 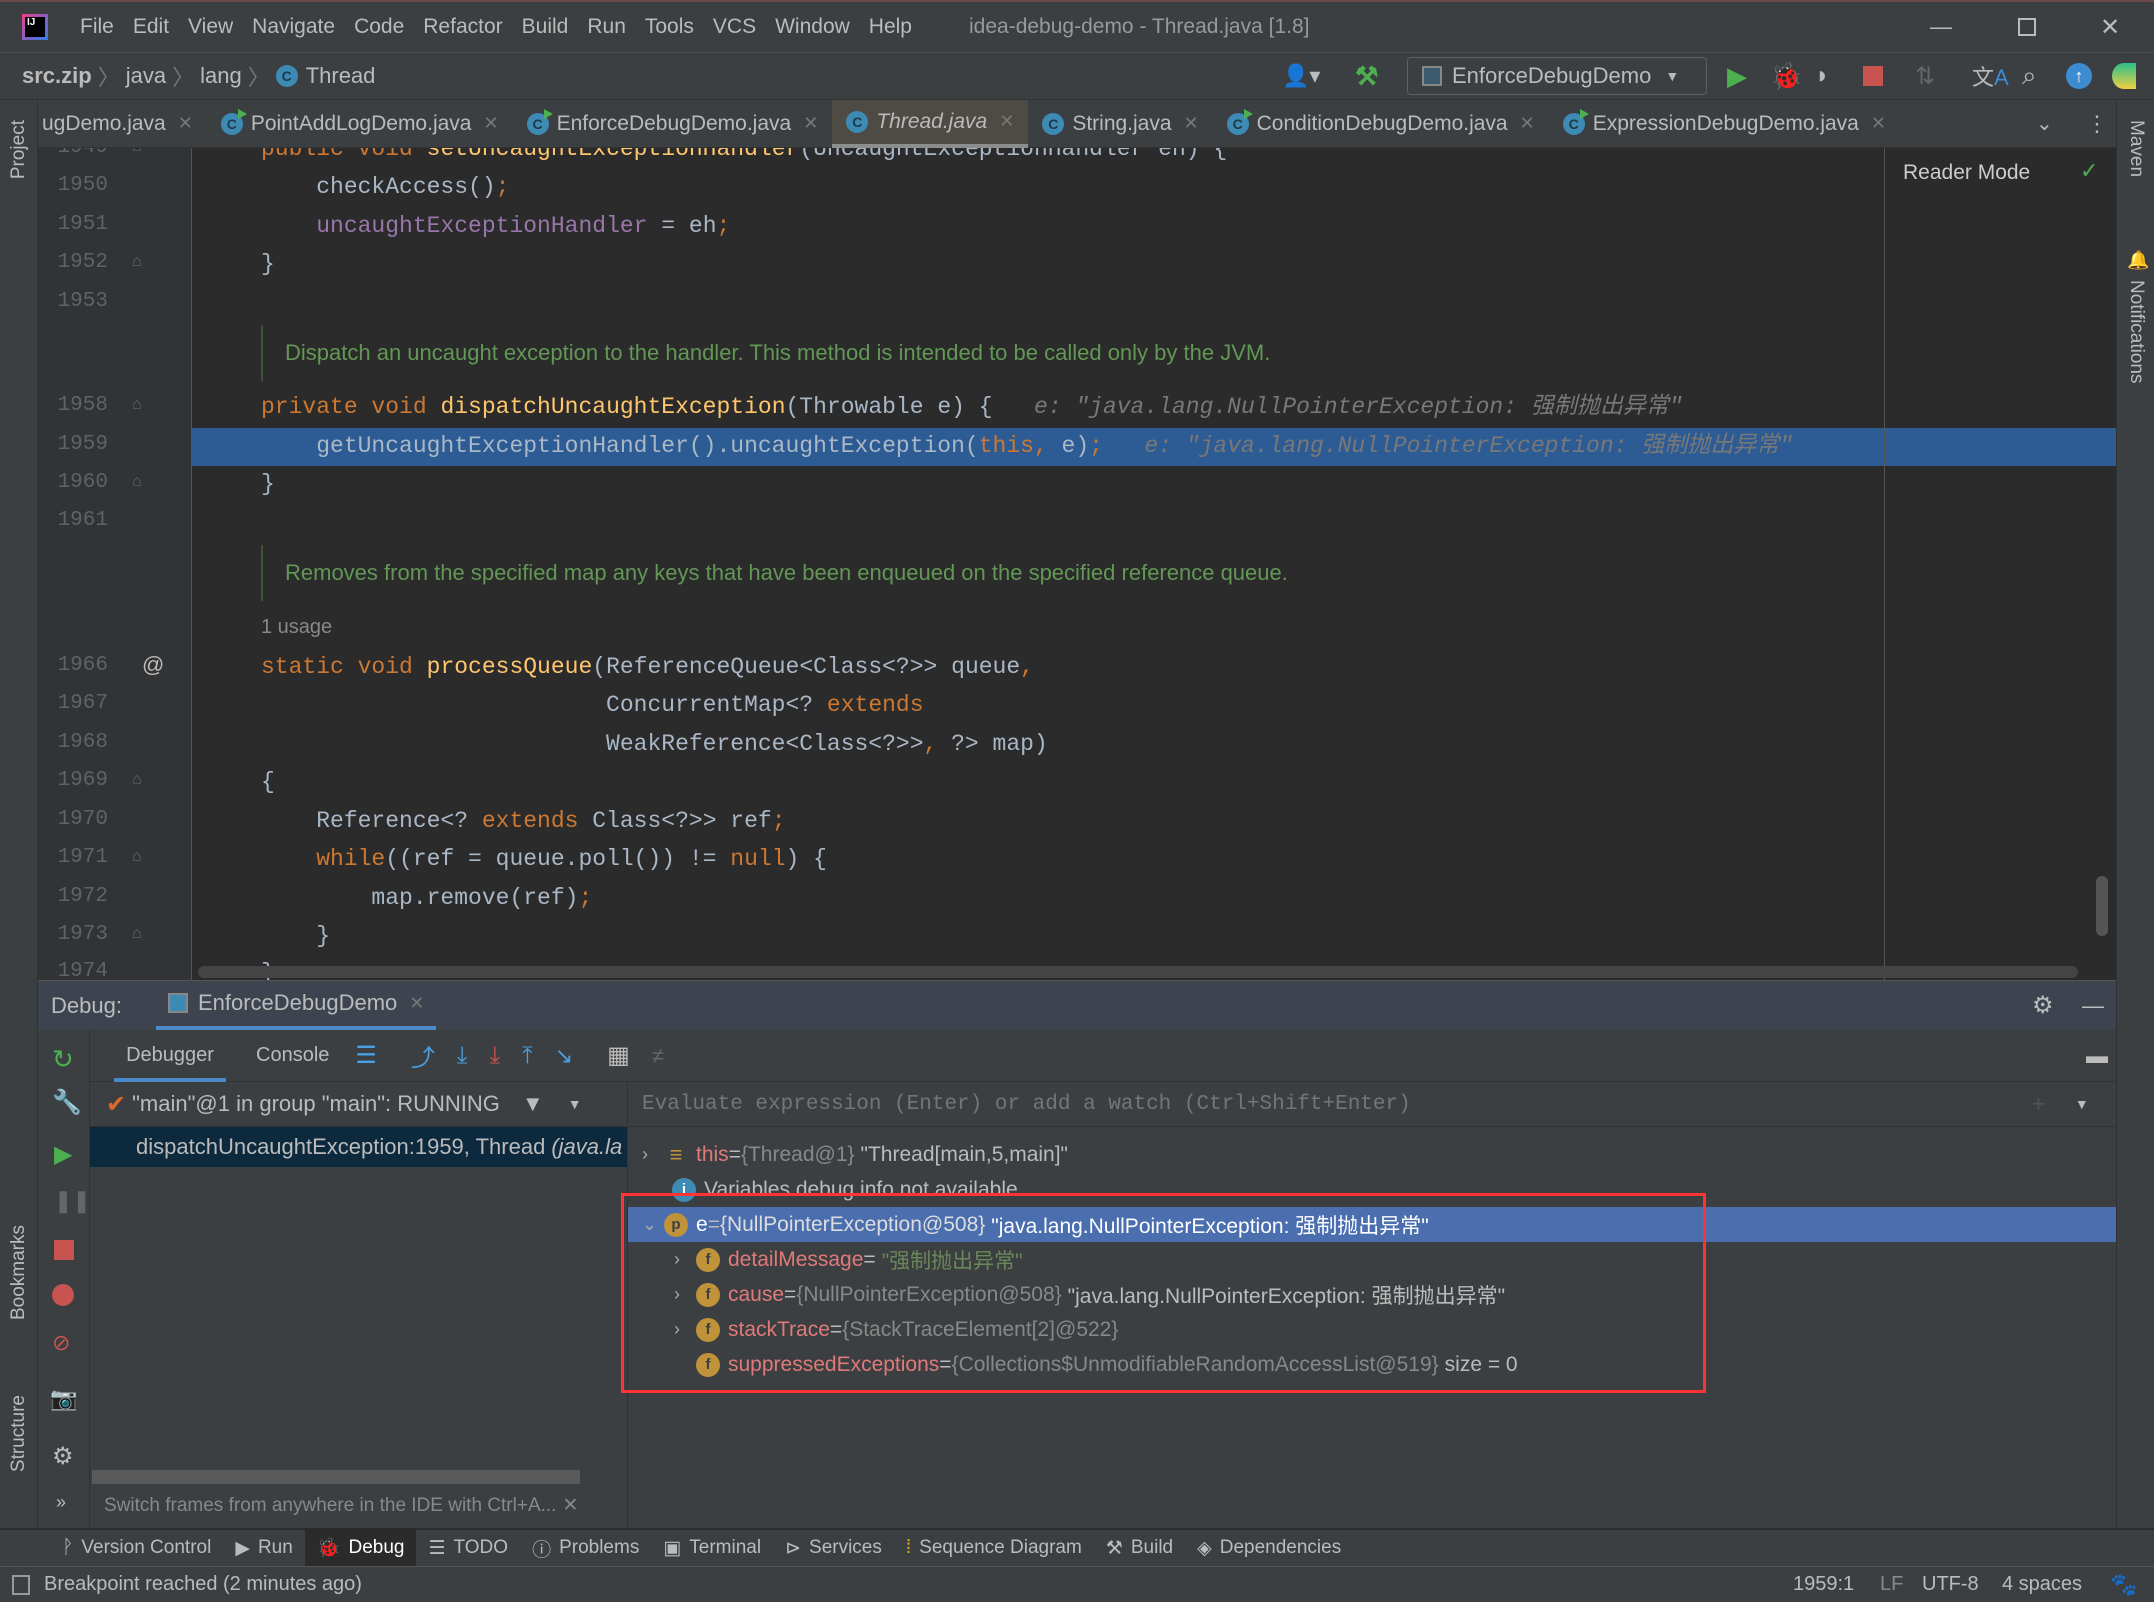 I want to click on rerun-icon: ↻, so click(x=63, y=1059).